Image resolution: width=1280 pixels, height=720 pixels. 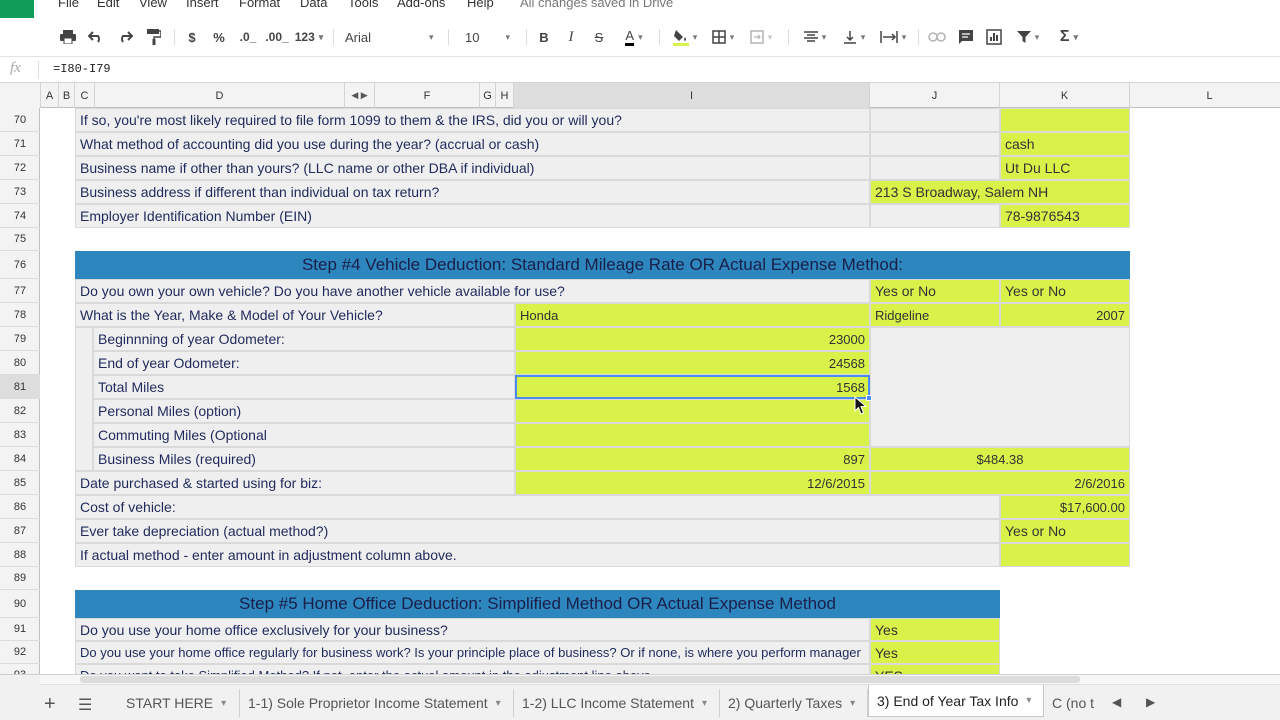 What do you see at coordinates (935, 95) in the screenshot?
I see `column-header-j: J` at bounding box center [935, 95].